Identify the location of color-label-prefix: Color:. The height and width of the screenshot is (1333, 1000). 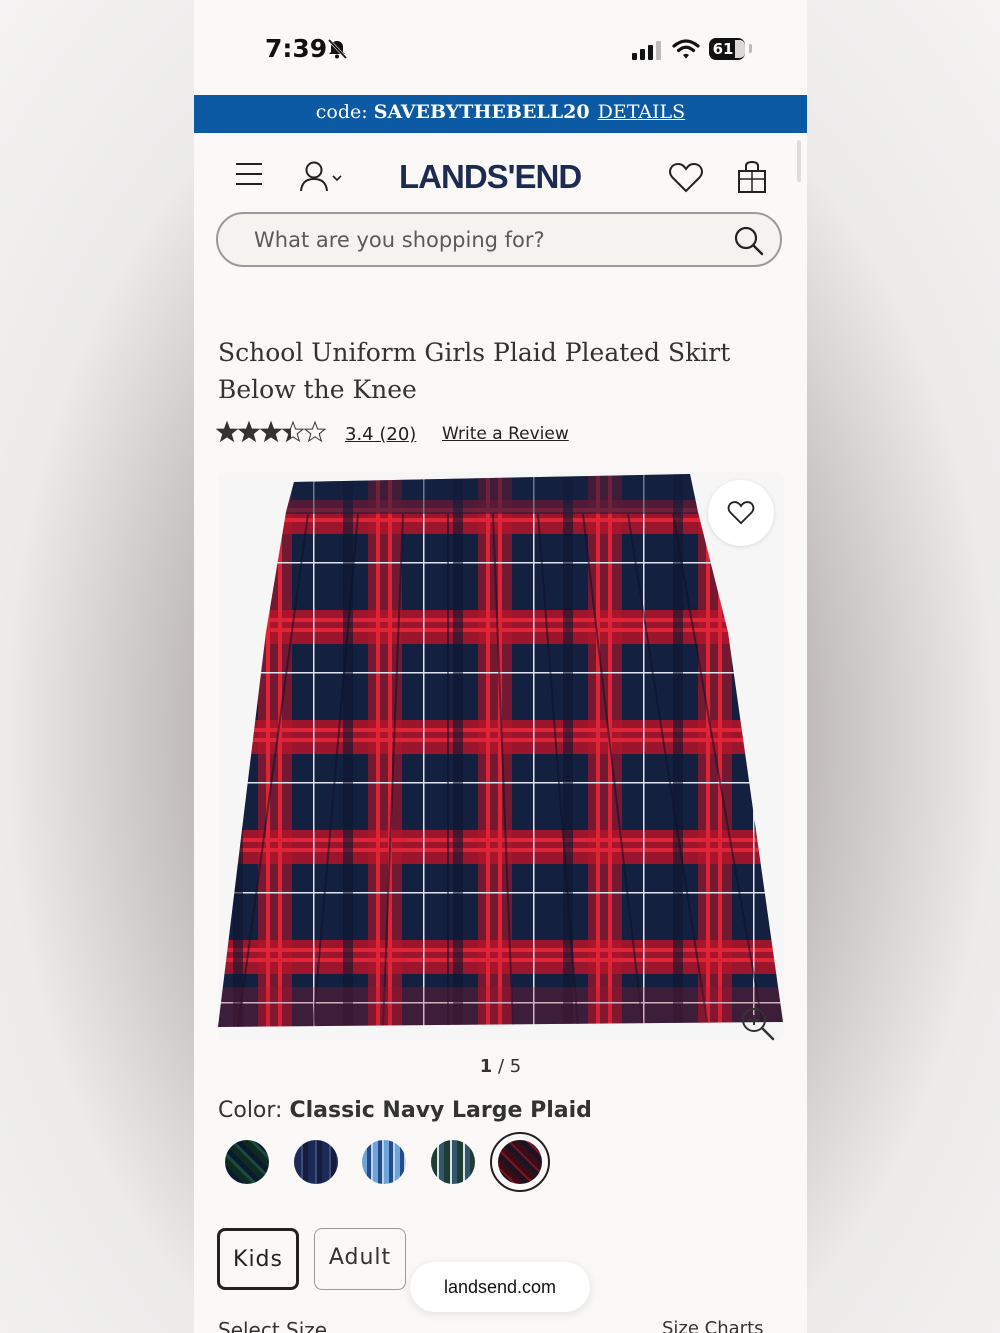
(254, 1110).